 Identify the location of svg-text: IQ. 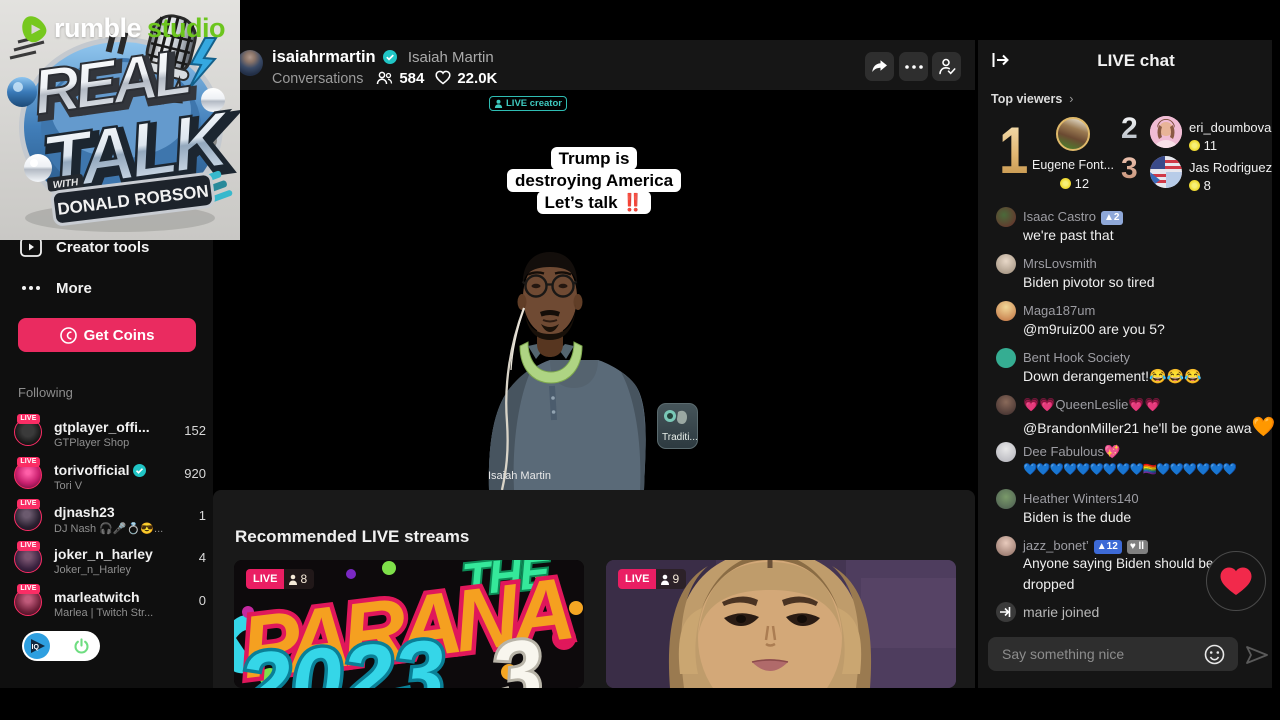
(36, 647).